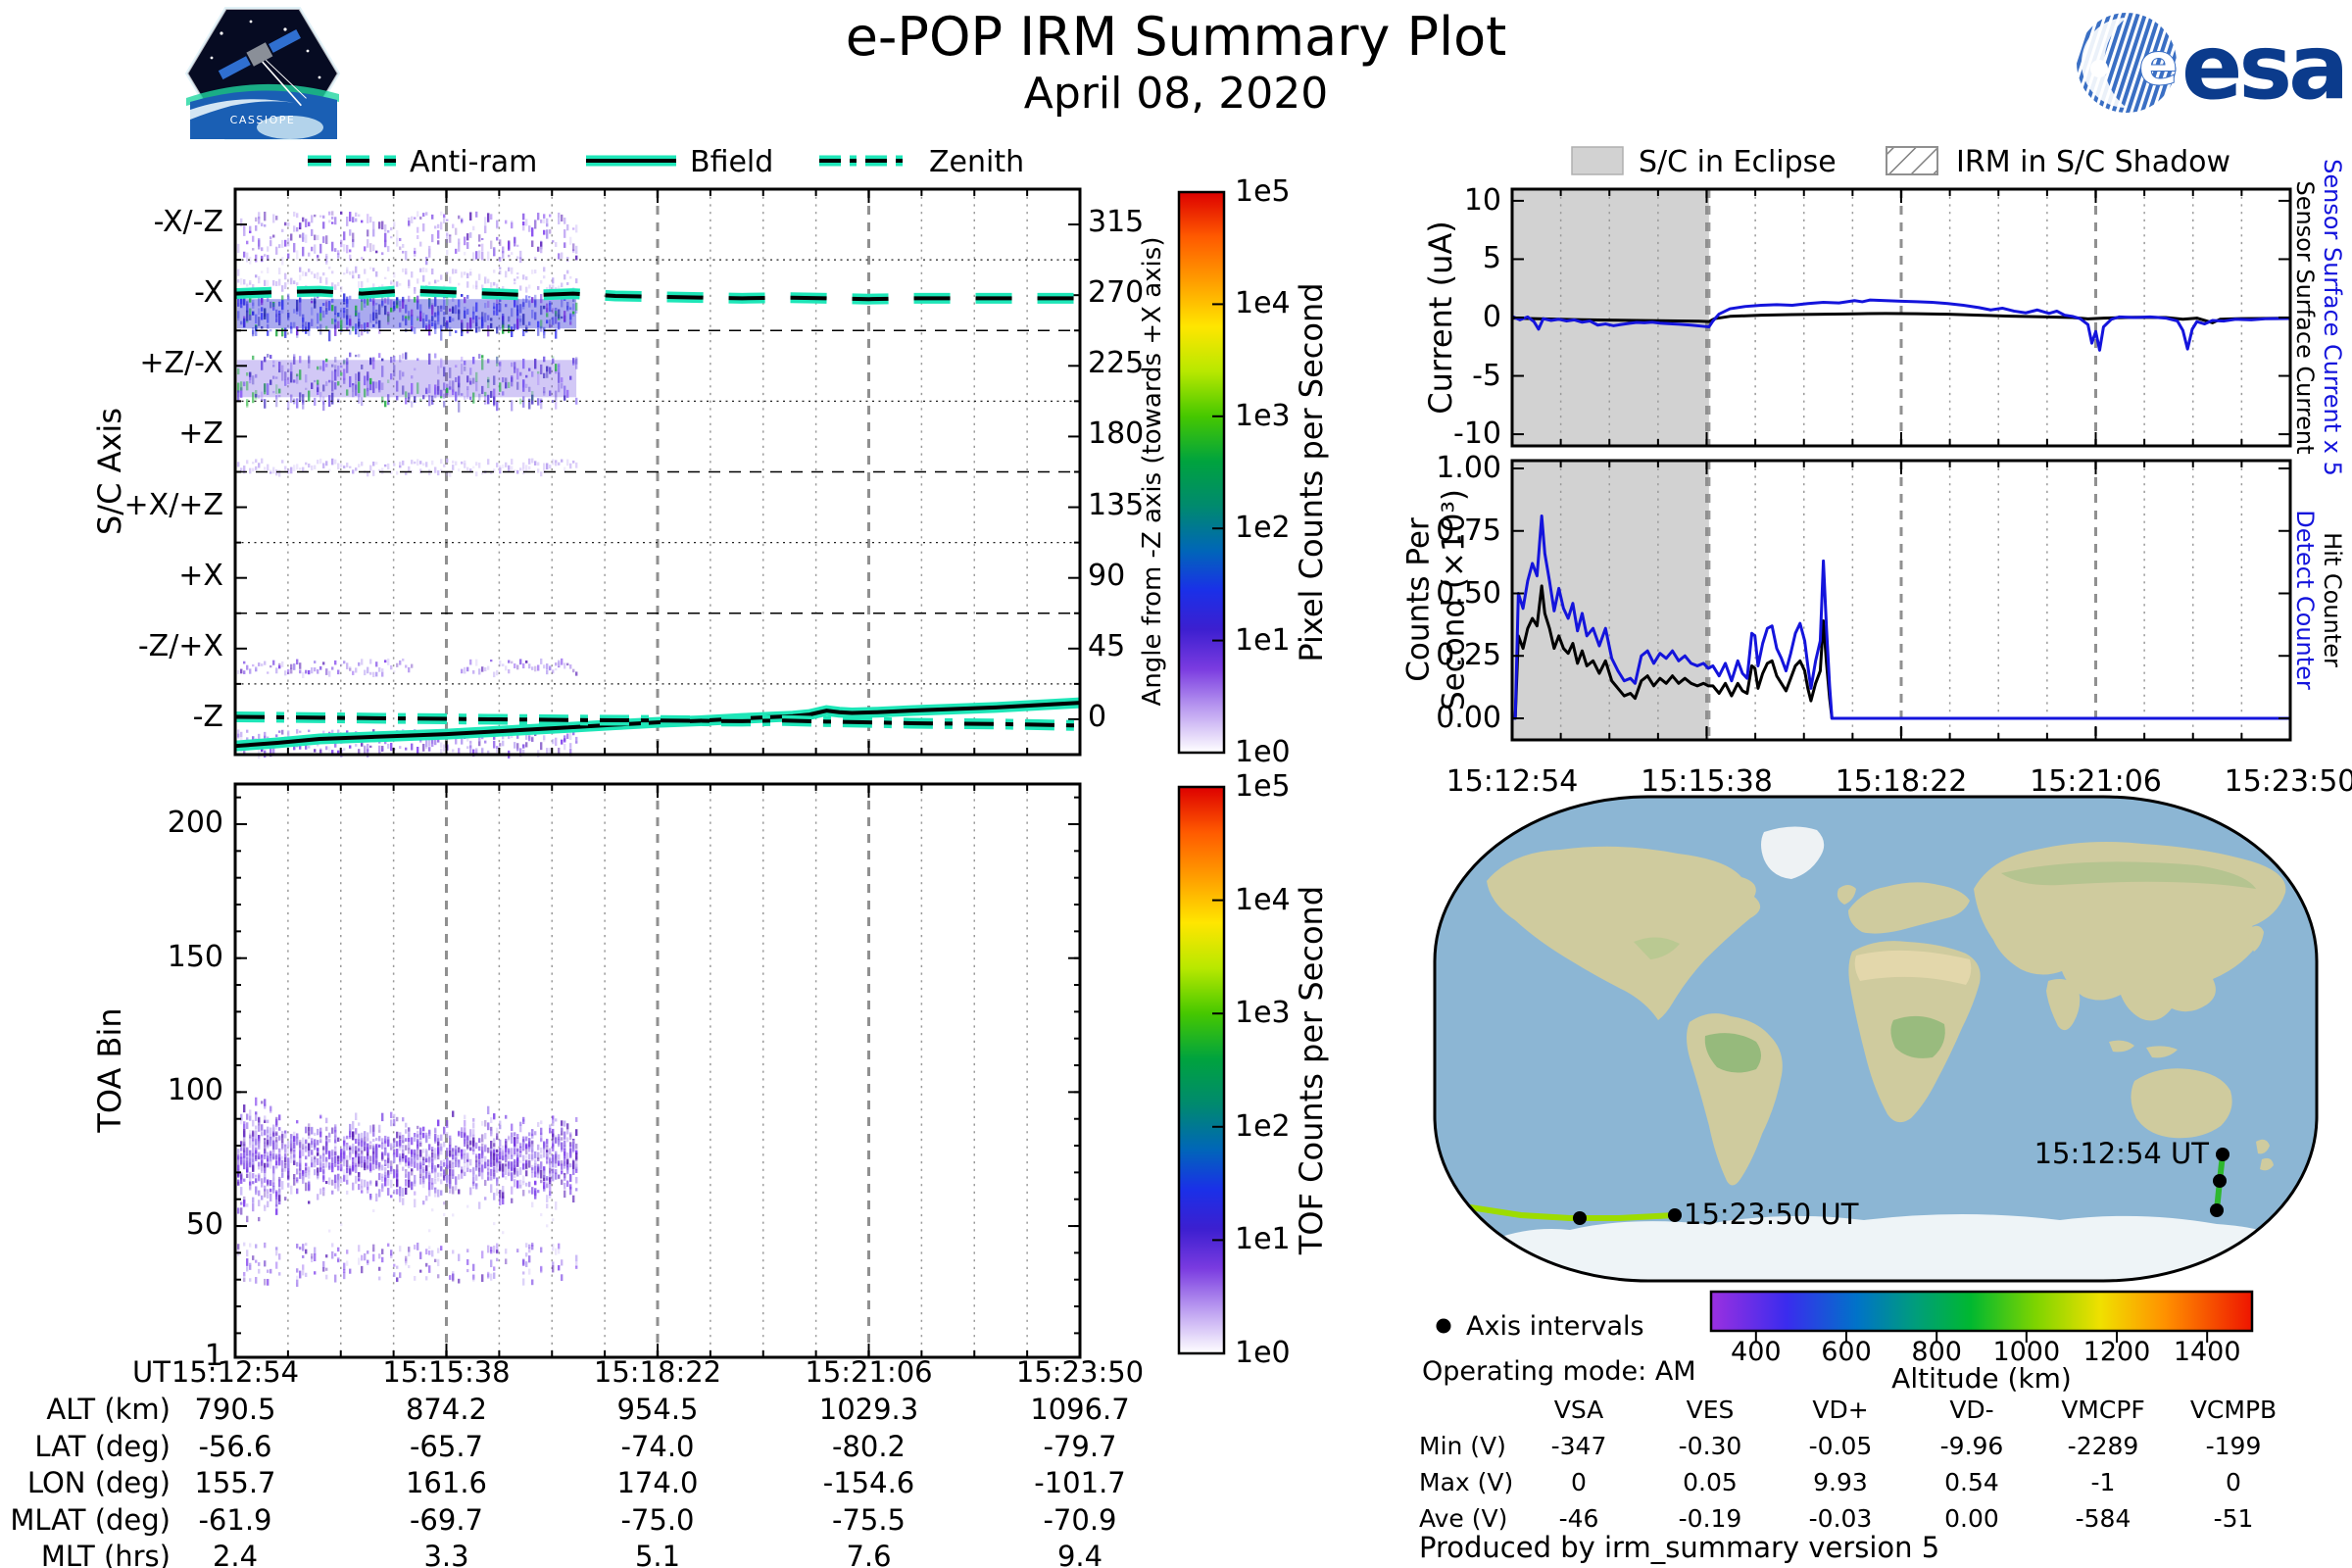 The height and width of the screenshot is (1568, 2352). Describe the element at coordinates (207, 716) in the screenshot. I see `sc-axis-category-label: -Z` at that location.